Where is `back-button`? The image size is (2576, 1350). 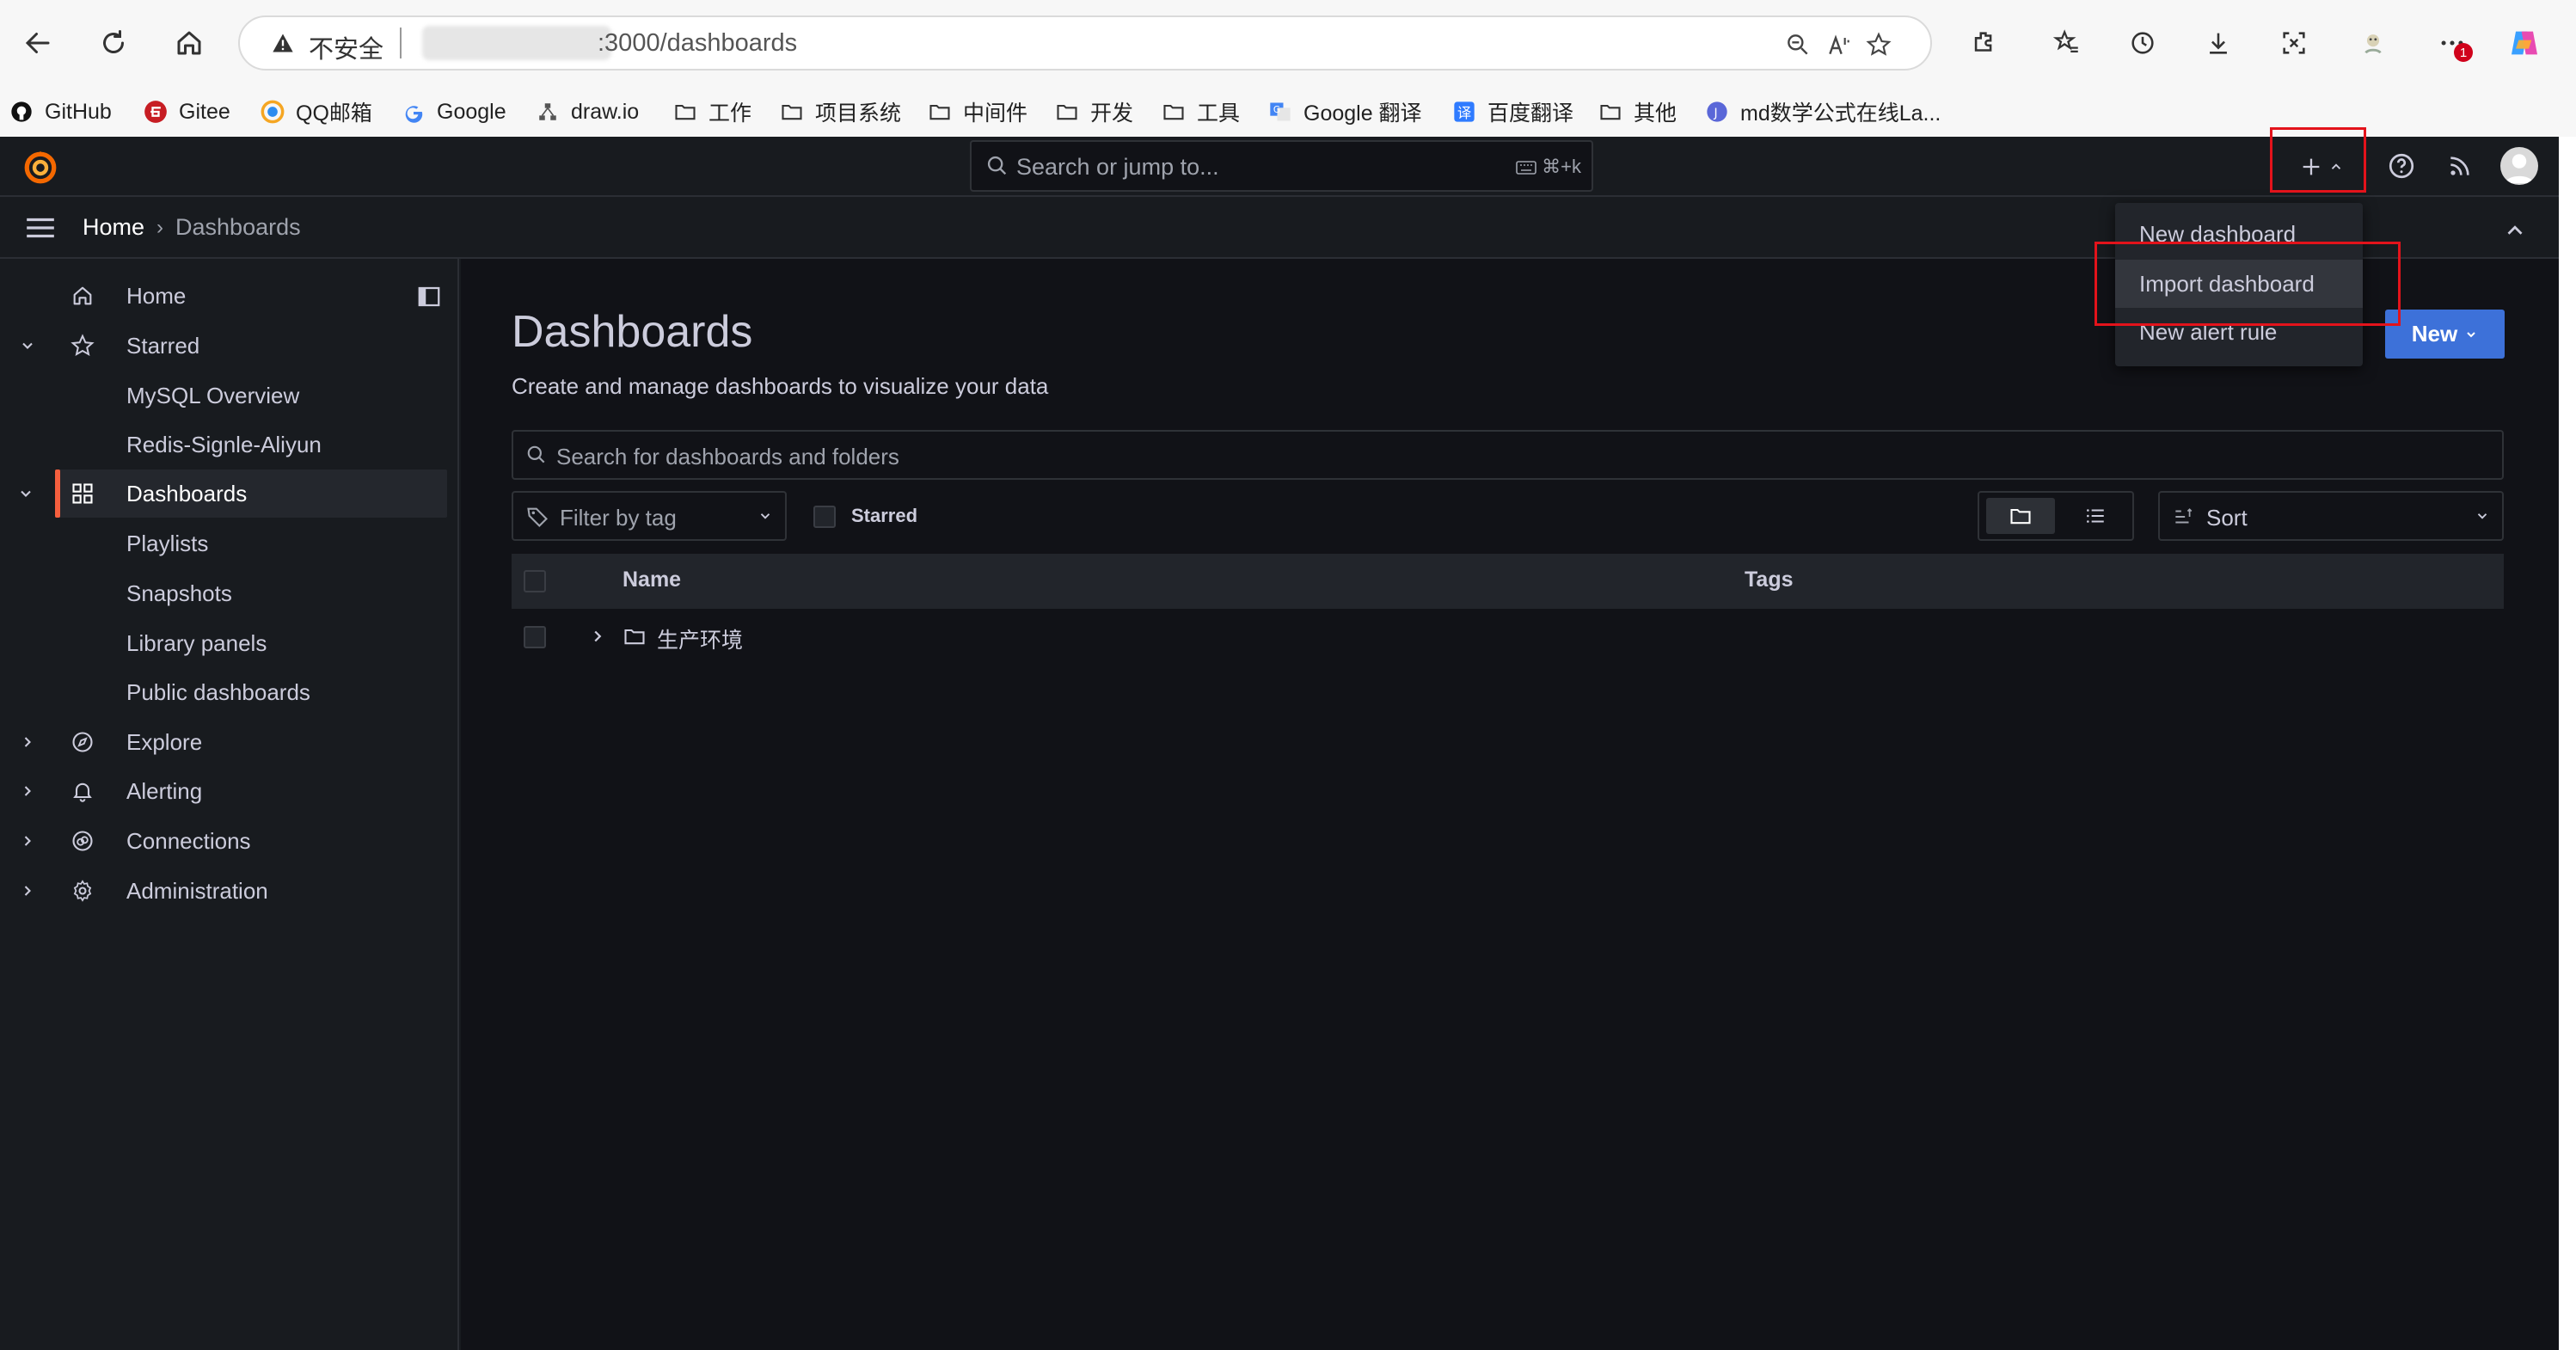 back-button is located at coordinates (38, 43).